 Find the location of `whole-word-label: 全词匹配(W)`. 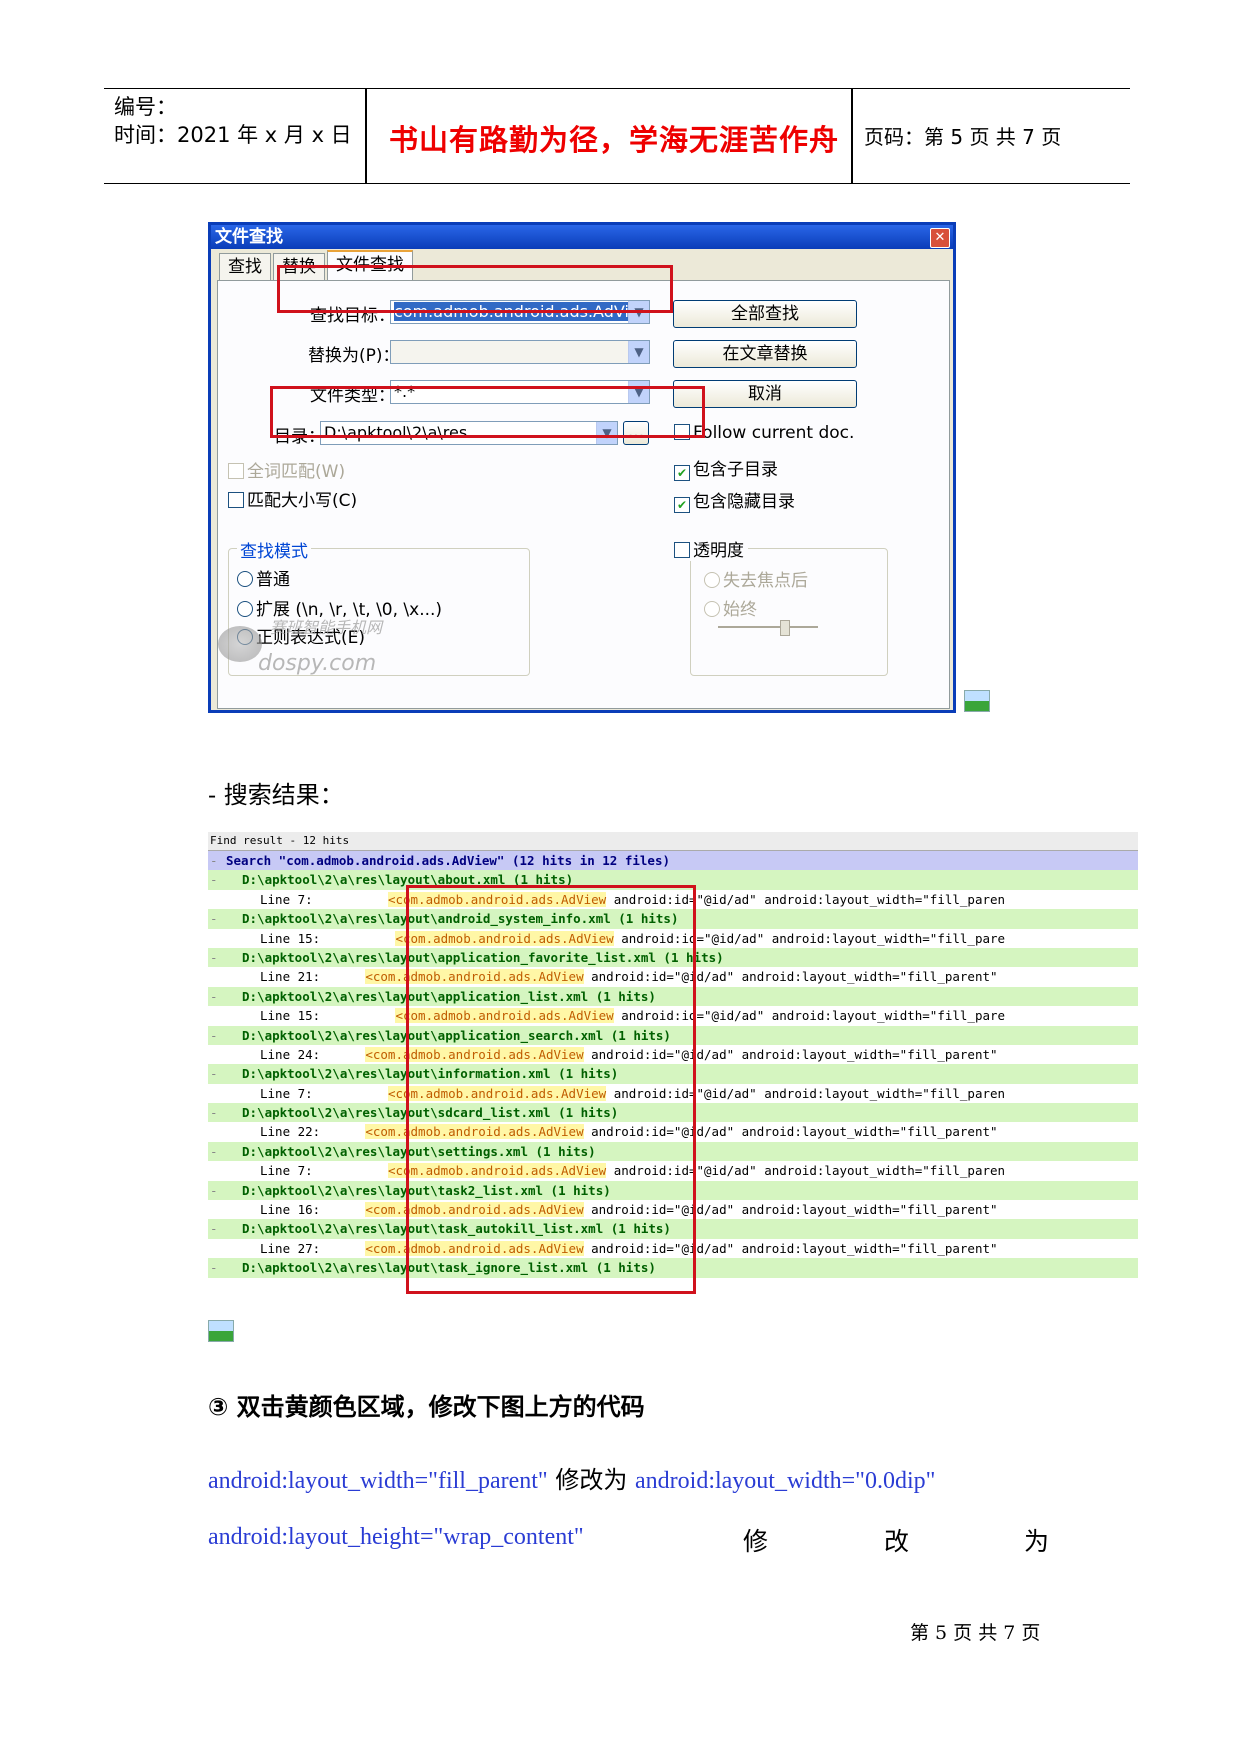

whole-word-label: 全词匹配(W) is located at coordinates (296, 472).